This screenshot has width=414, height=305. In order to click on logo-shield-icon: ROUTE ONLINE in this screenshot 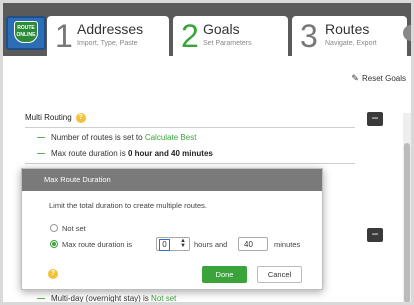, I will do `click(26, 32)`.